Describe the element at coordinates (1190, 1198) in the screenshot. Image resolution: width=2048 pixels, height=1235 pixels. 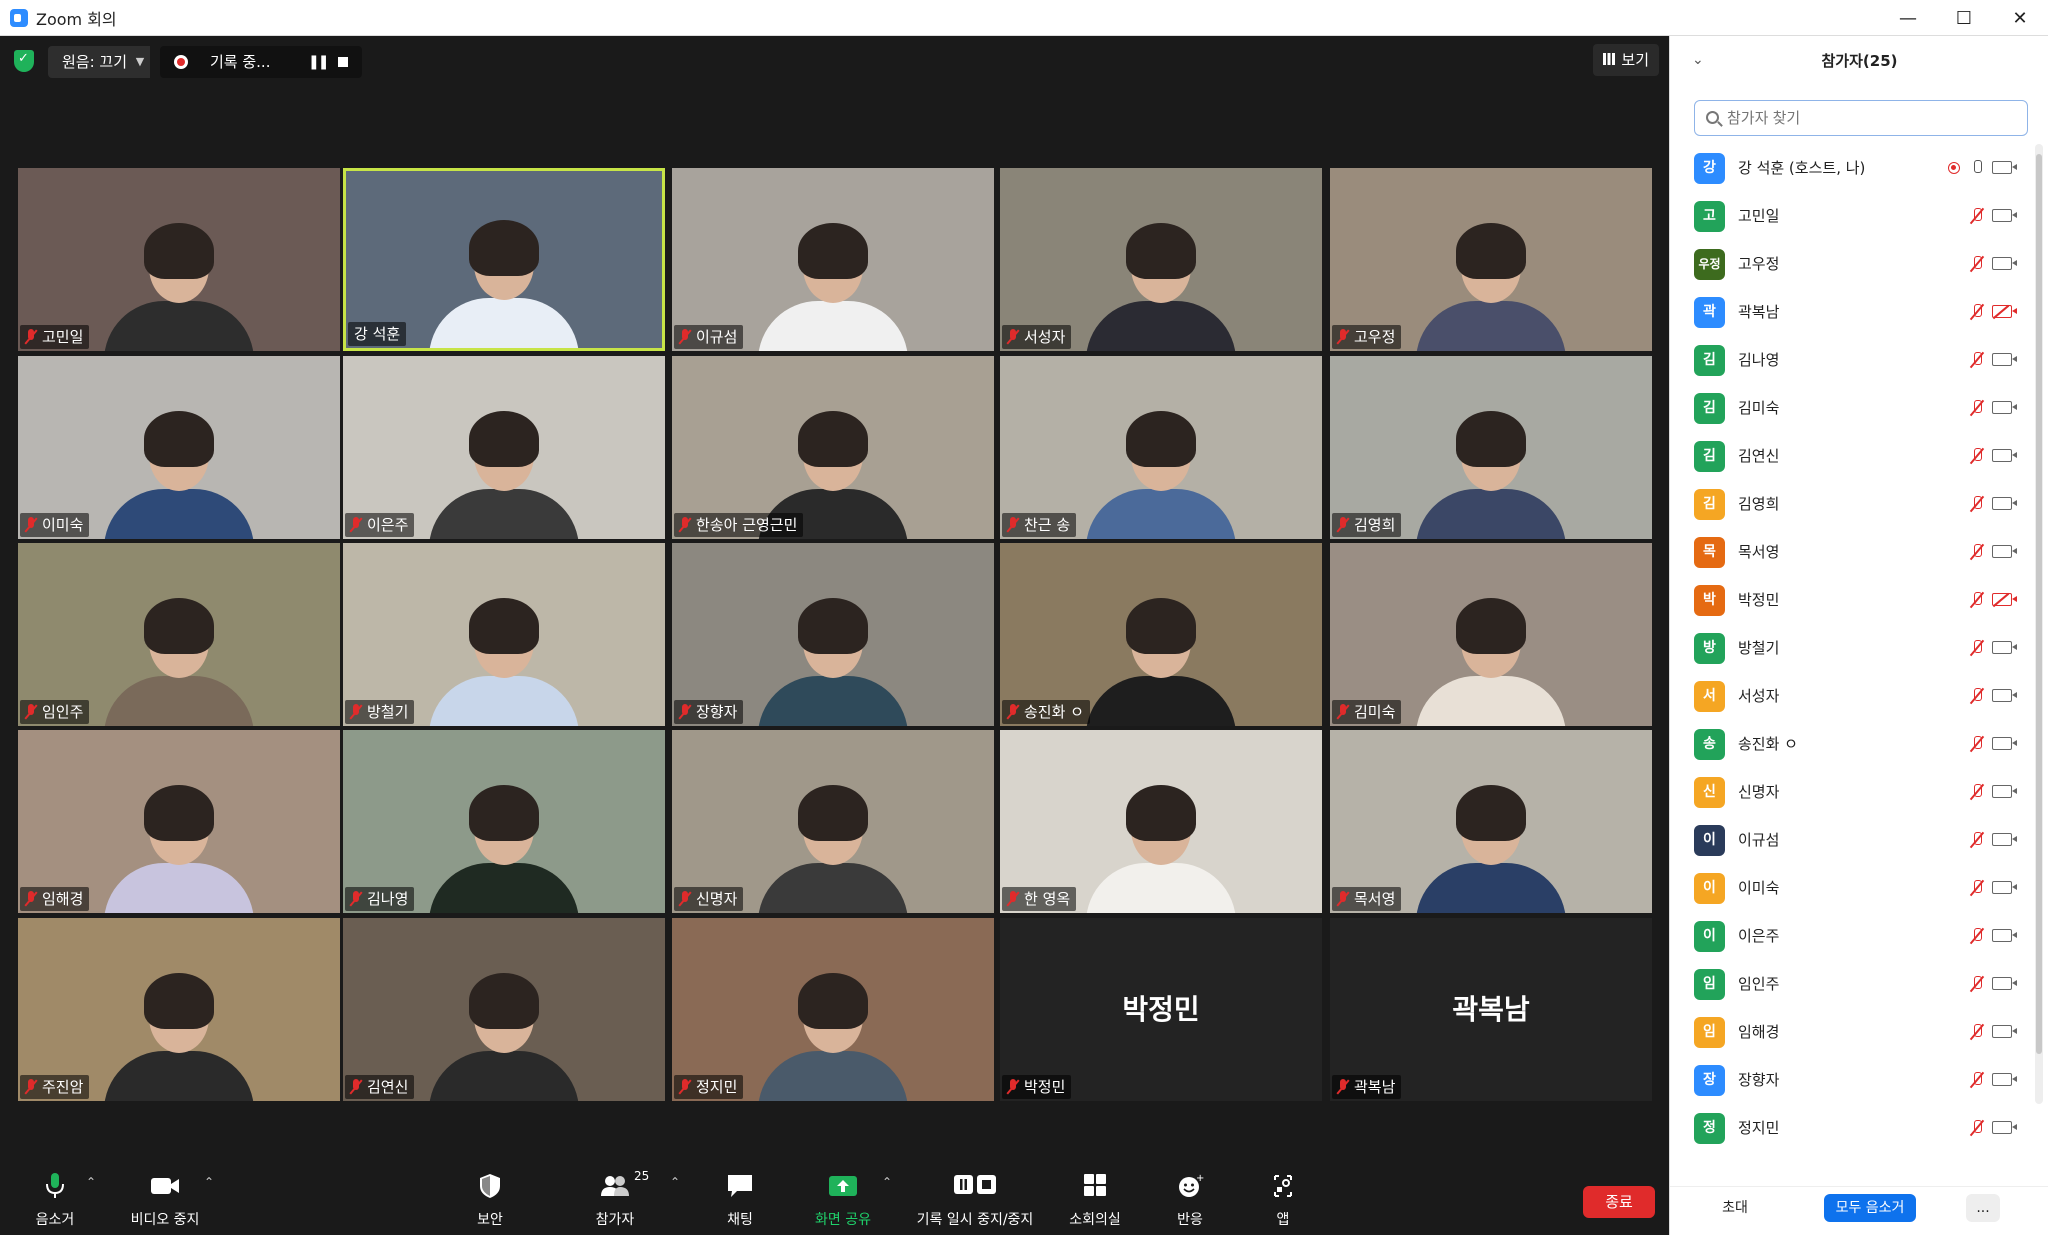
I see `reactions-button: + 반응` at that location.